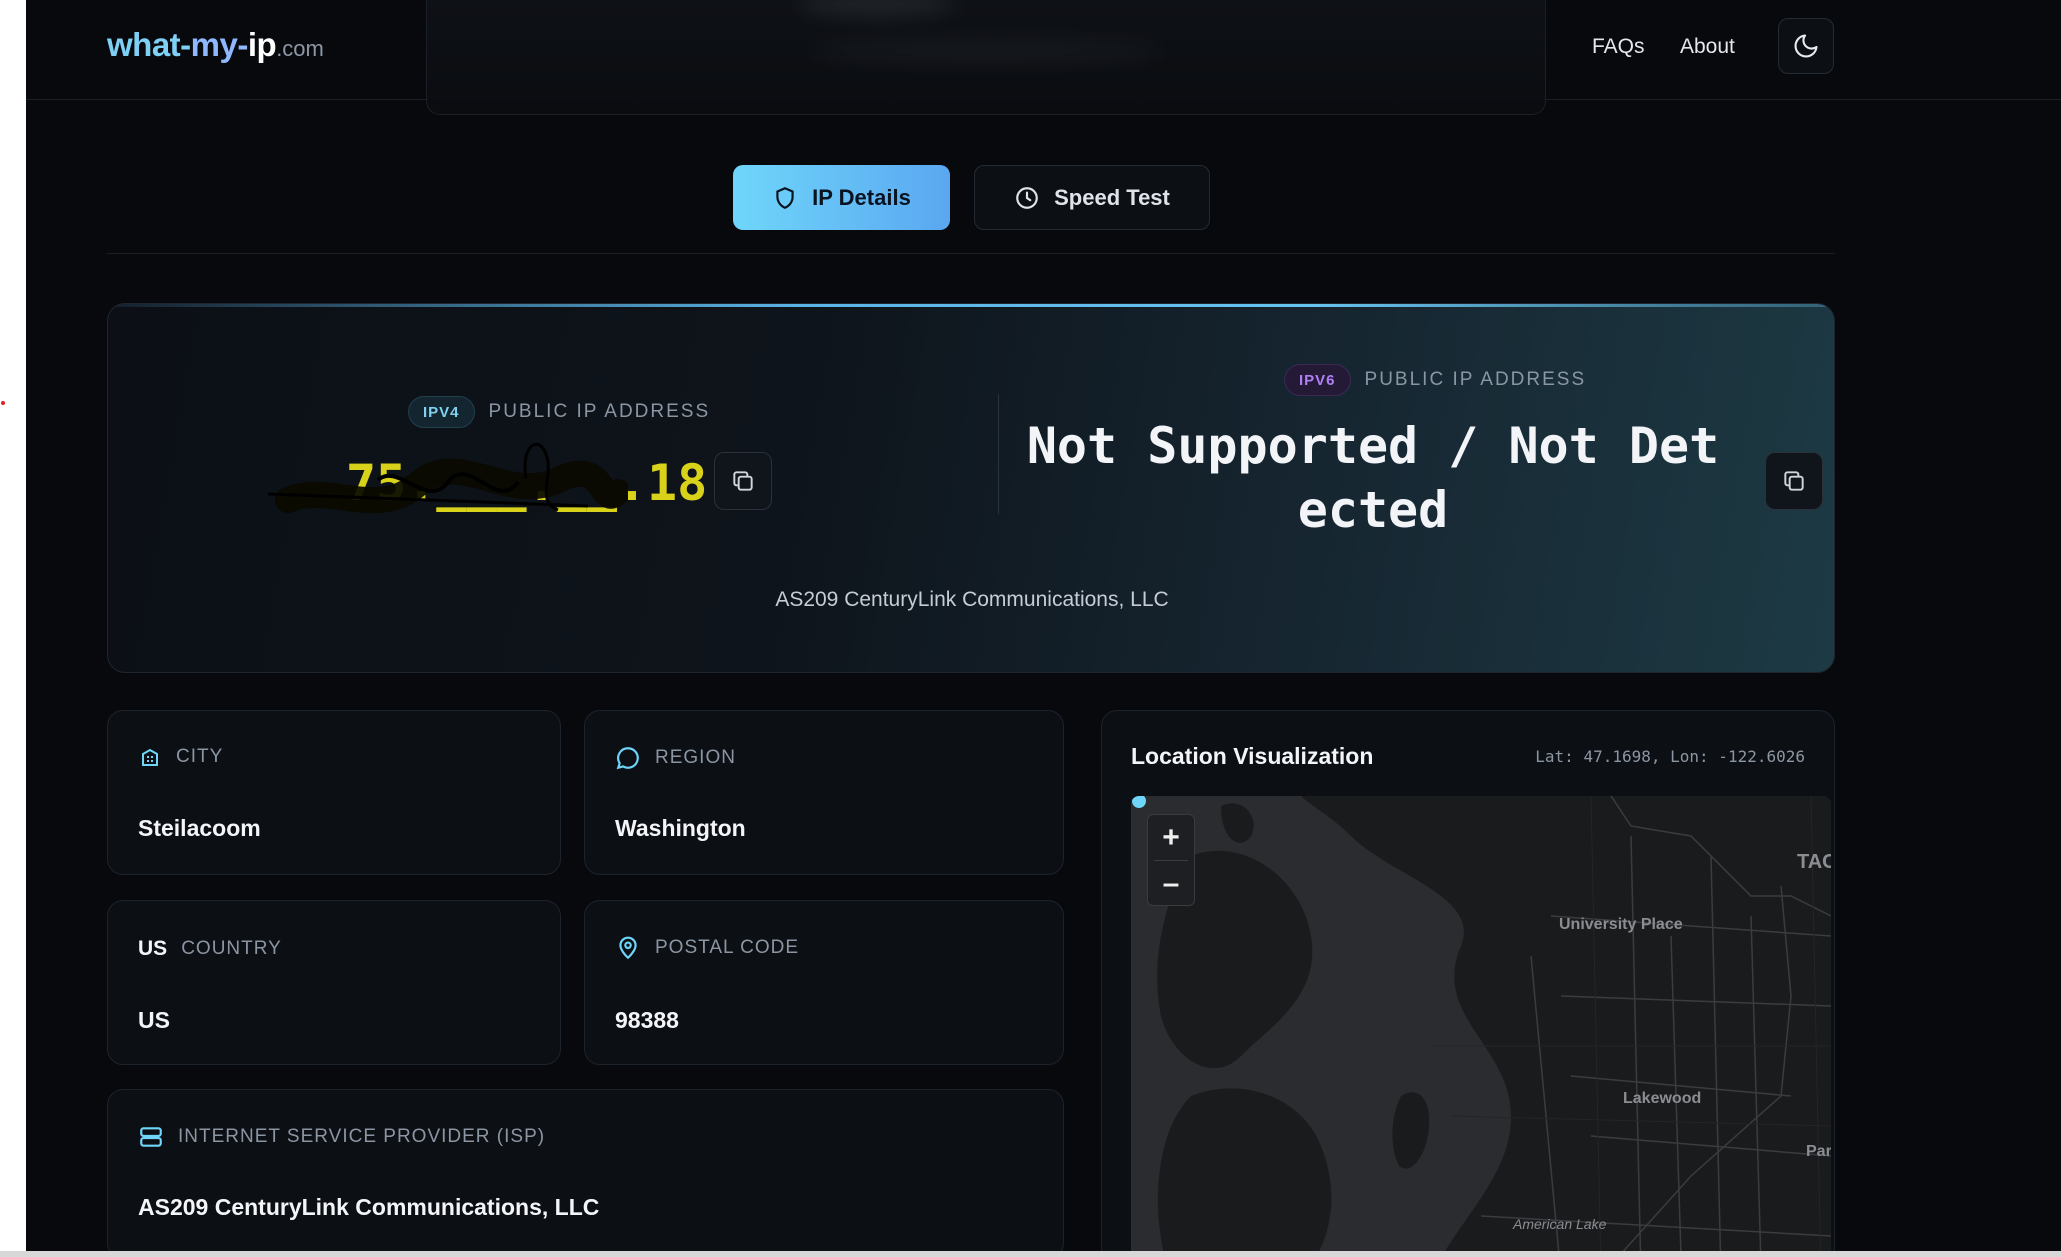 This screenshot has height=1257, width=2061. Describe the element at coordinates (3, 403) in the screenshot. I see `cursor-dot` at that location.